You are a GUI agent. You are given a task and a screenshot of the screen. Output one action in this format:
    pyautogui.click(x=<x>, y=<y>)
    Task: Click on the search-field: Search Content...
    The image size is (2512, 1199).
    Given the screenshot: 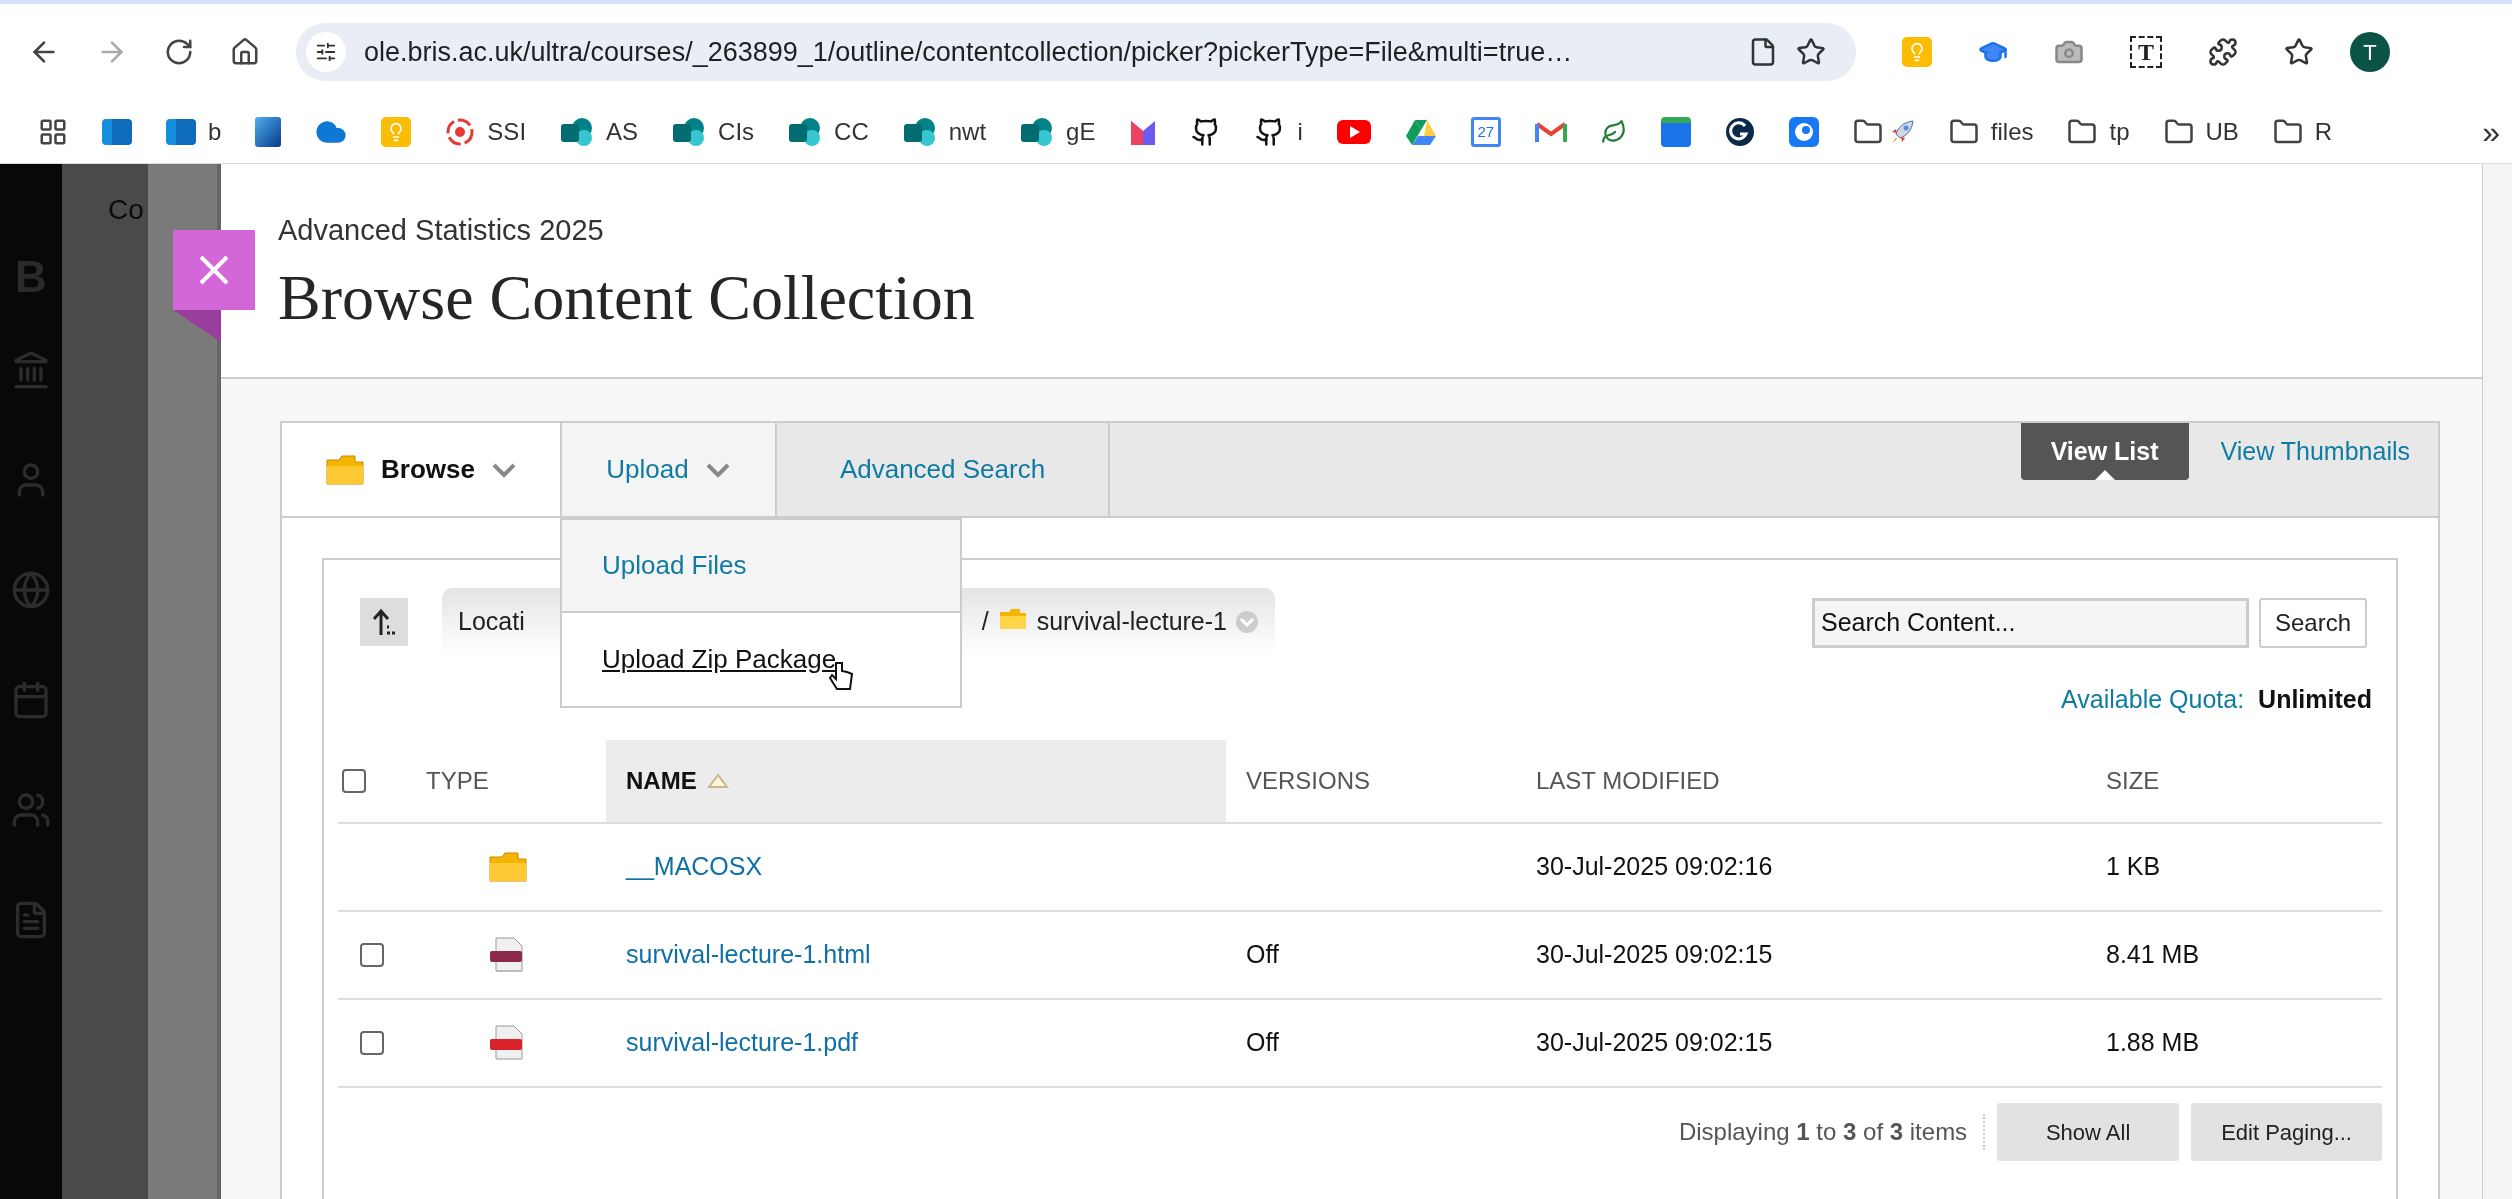 What is the action you would take?
    pyautogui.click(x=2030, y=623)
    